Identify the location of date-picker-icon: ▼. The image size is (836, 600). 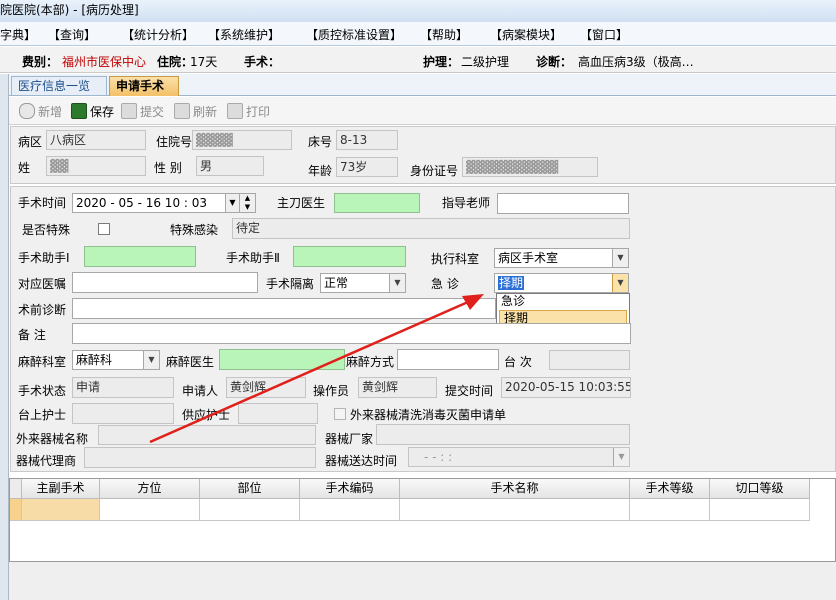
(232, 203).